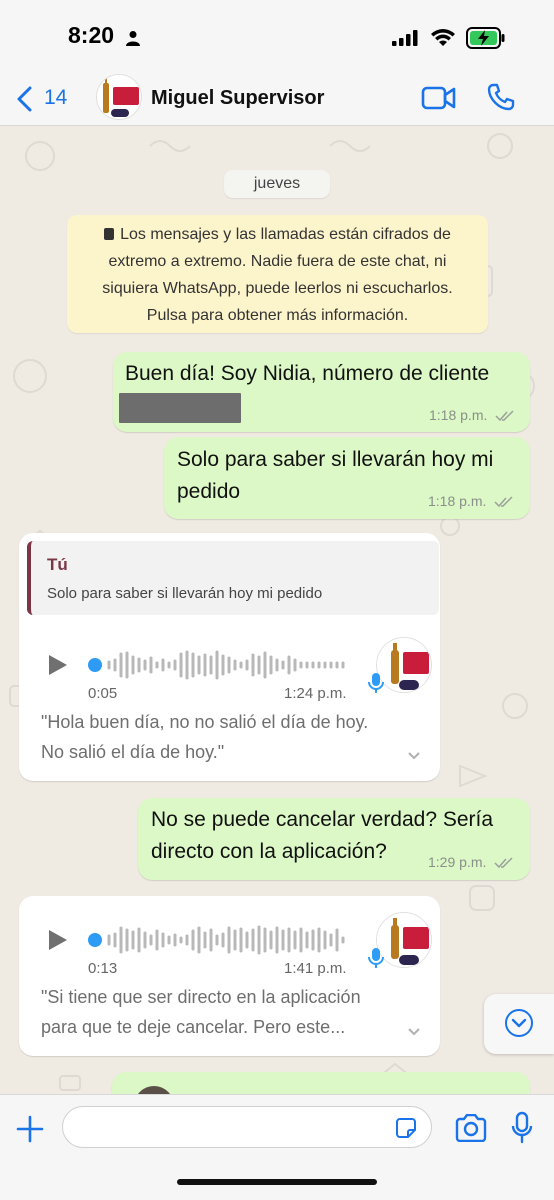 Image resolution: width=554 pixels, height=1200 pixels. I want to click on composer-bar, so click(277, 1147).